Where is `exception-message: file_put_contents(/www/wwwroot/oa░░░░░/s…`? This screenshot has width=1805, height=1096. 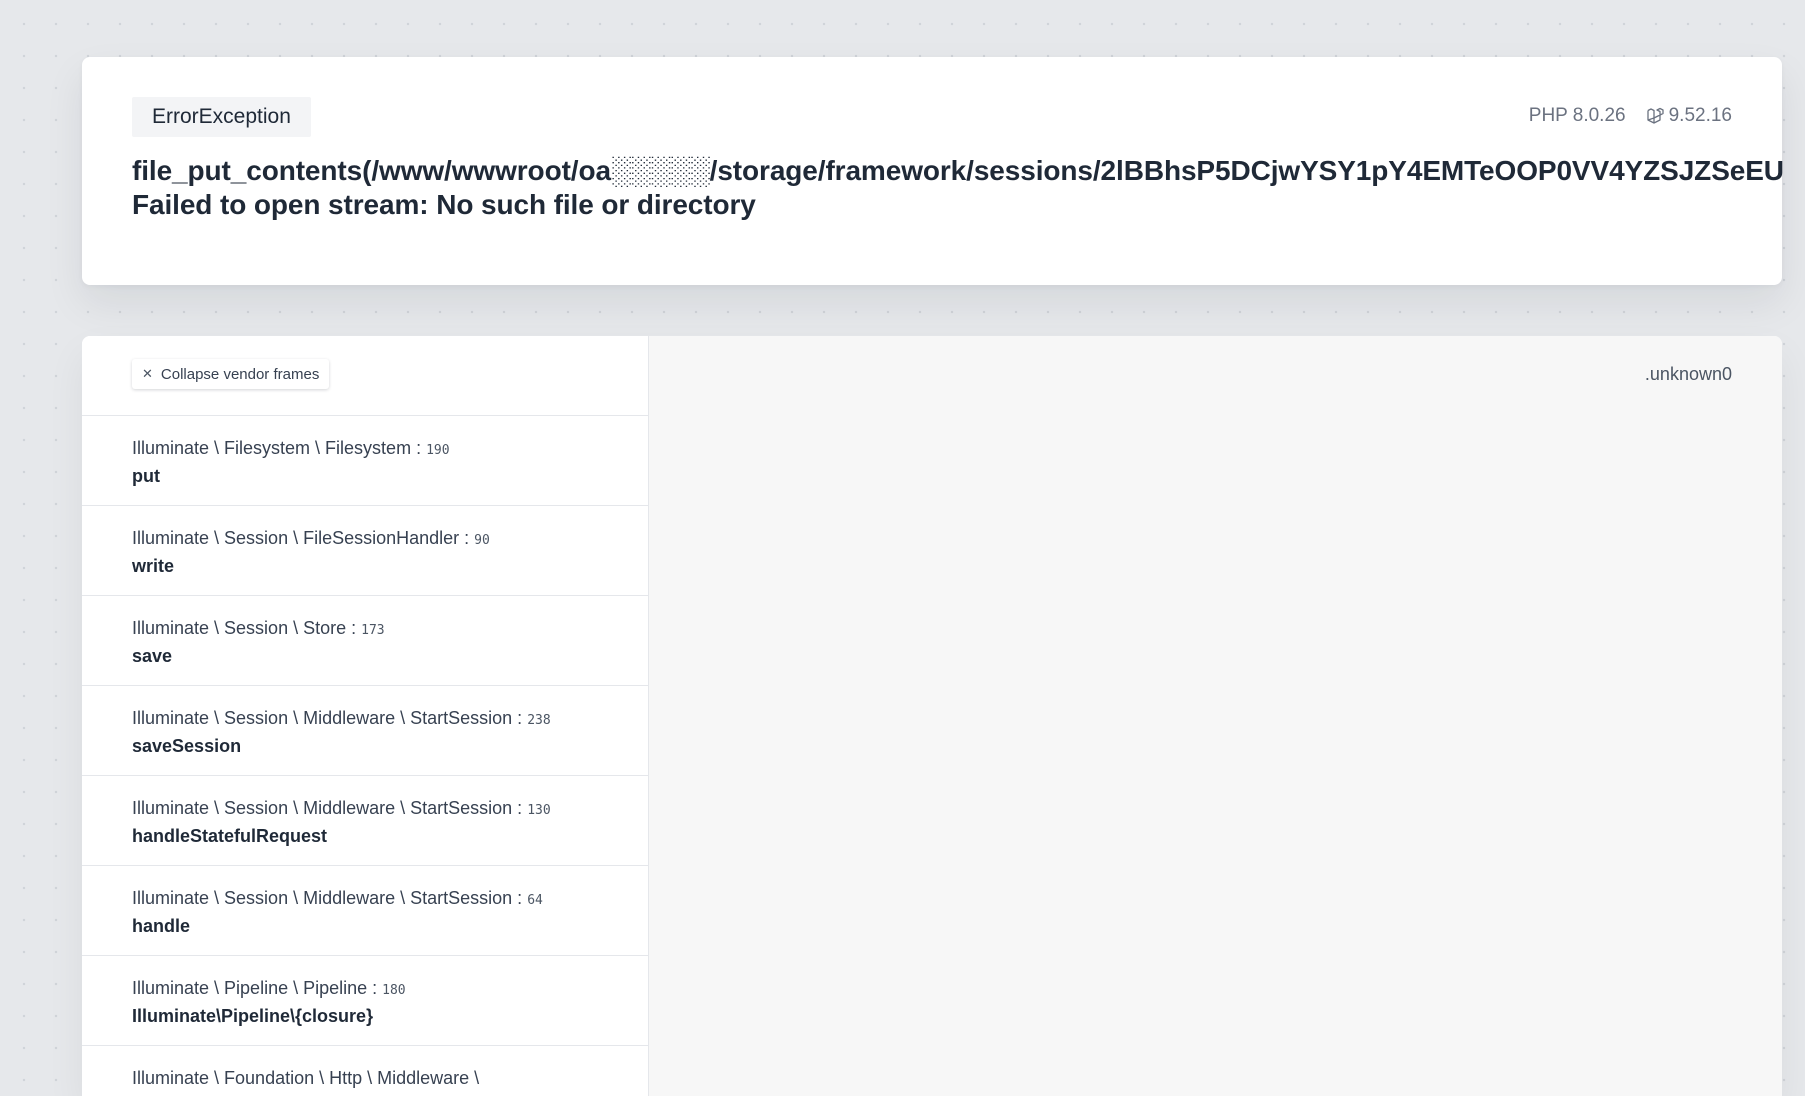
exception-message: file_put_contents(/www/wwwroot/oa░░░░░/s… is located at coordinates (958, 188).